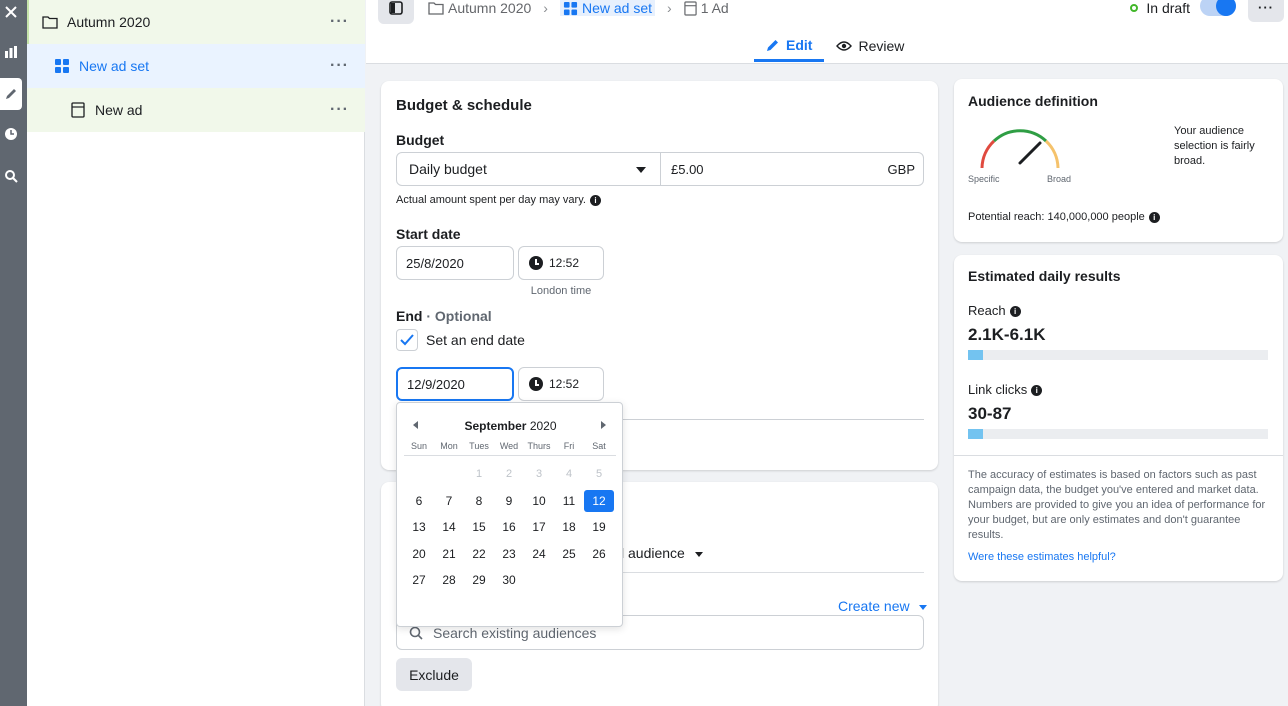 This screenshot has width=1288, height=706. Describe the element at coordinates (495, 426) in the screenshot. I see `calendar-month: September` at that location.